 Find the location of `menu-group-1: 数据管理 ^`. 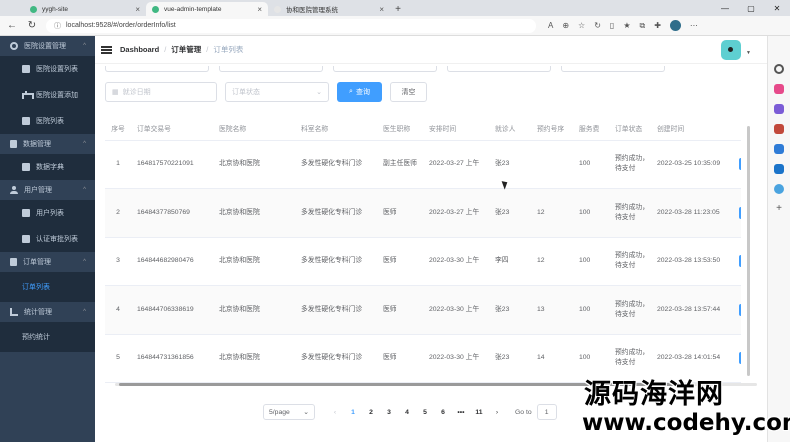

menu-group-1: 数据管理 ^ is located at coordinates (47, 144).